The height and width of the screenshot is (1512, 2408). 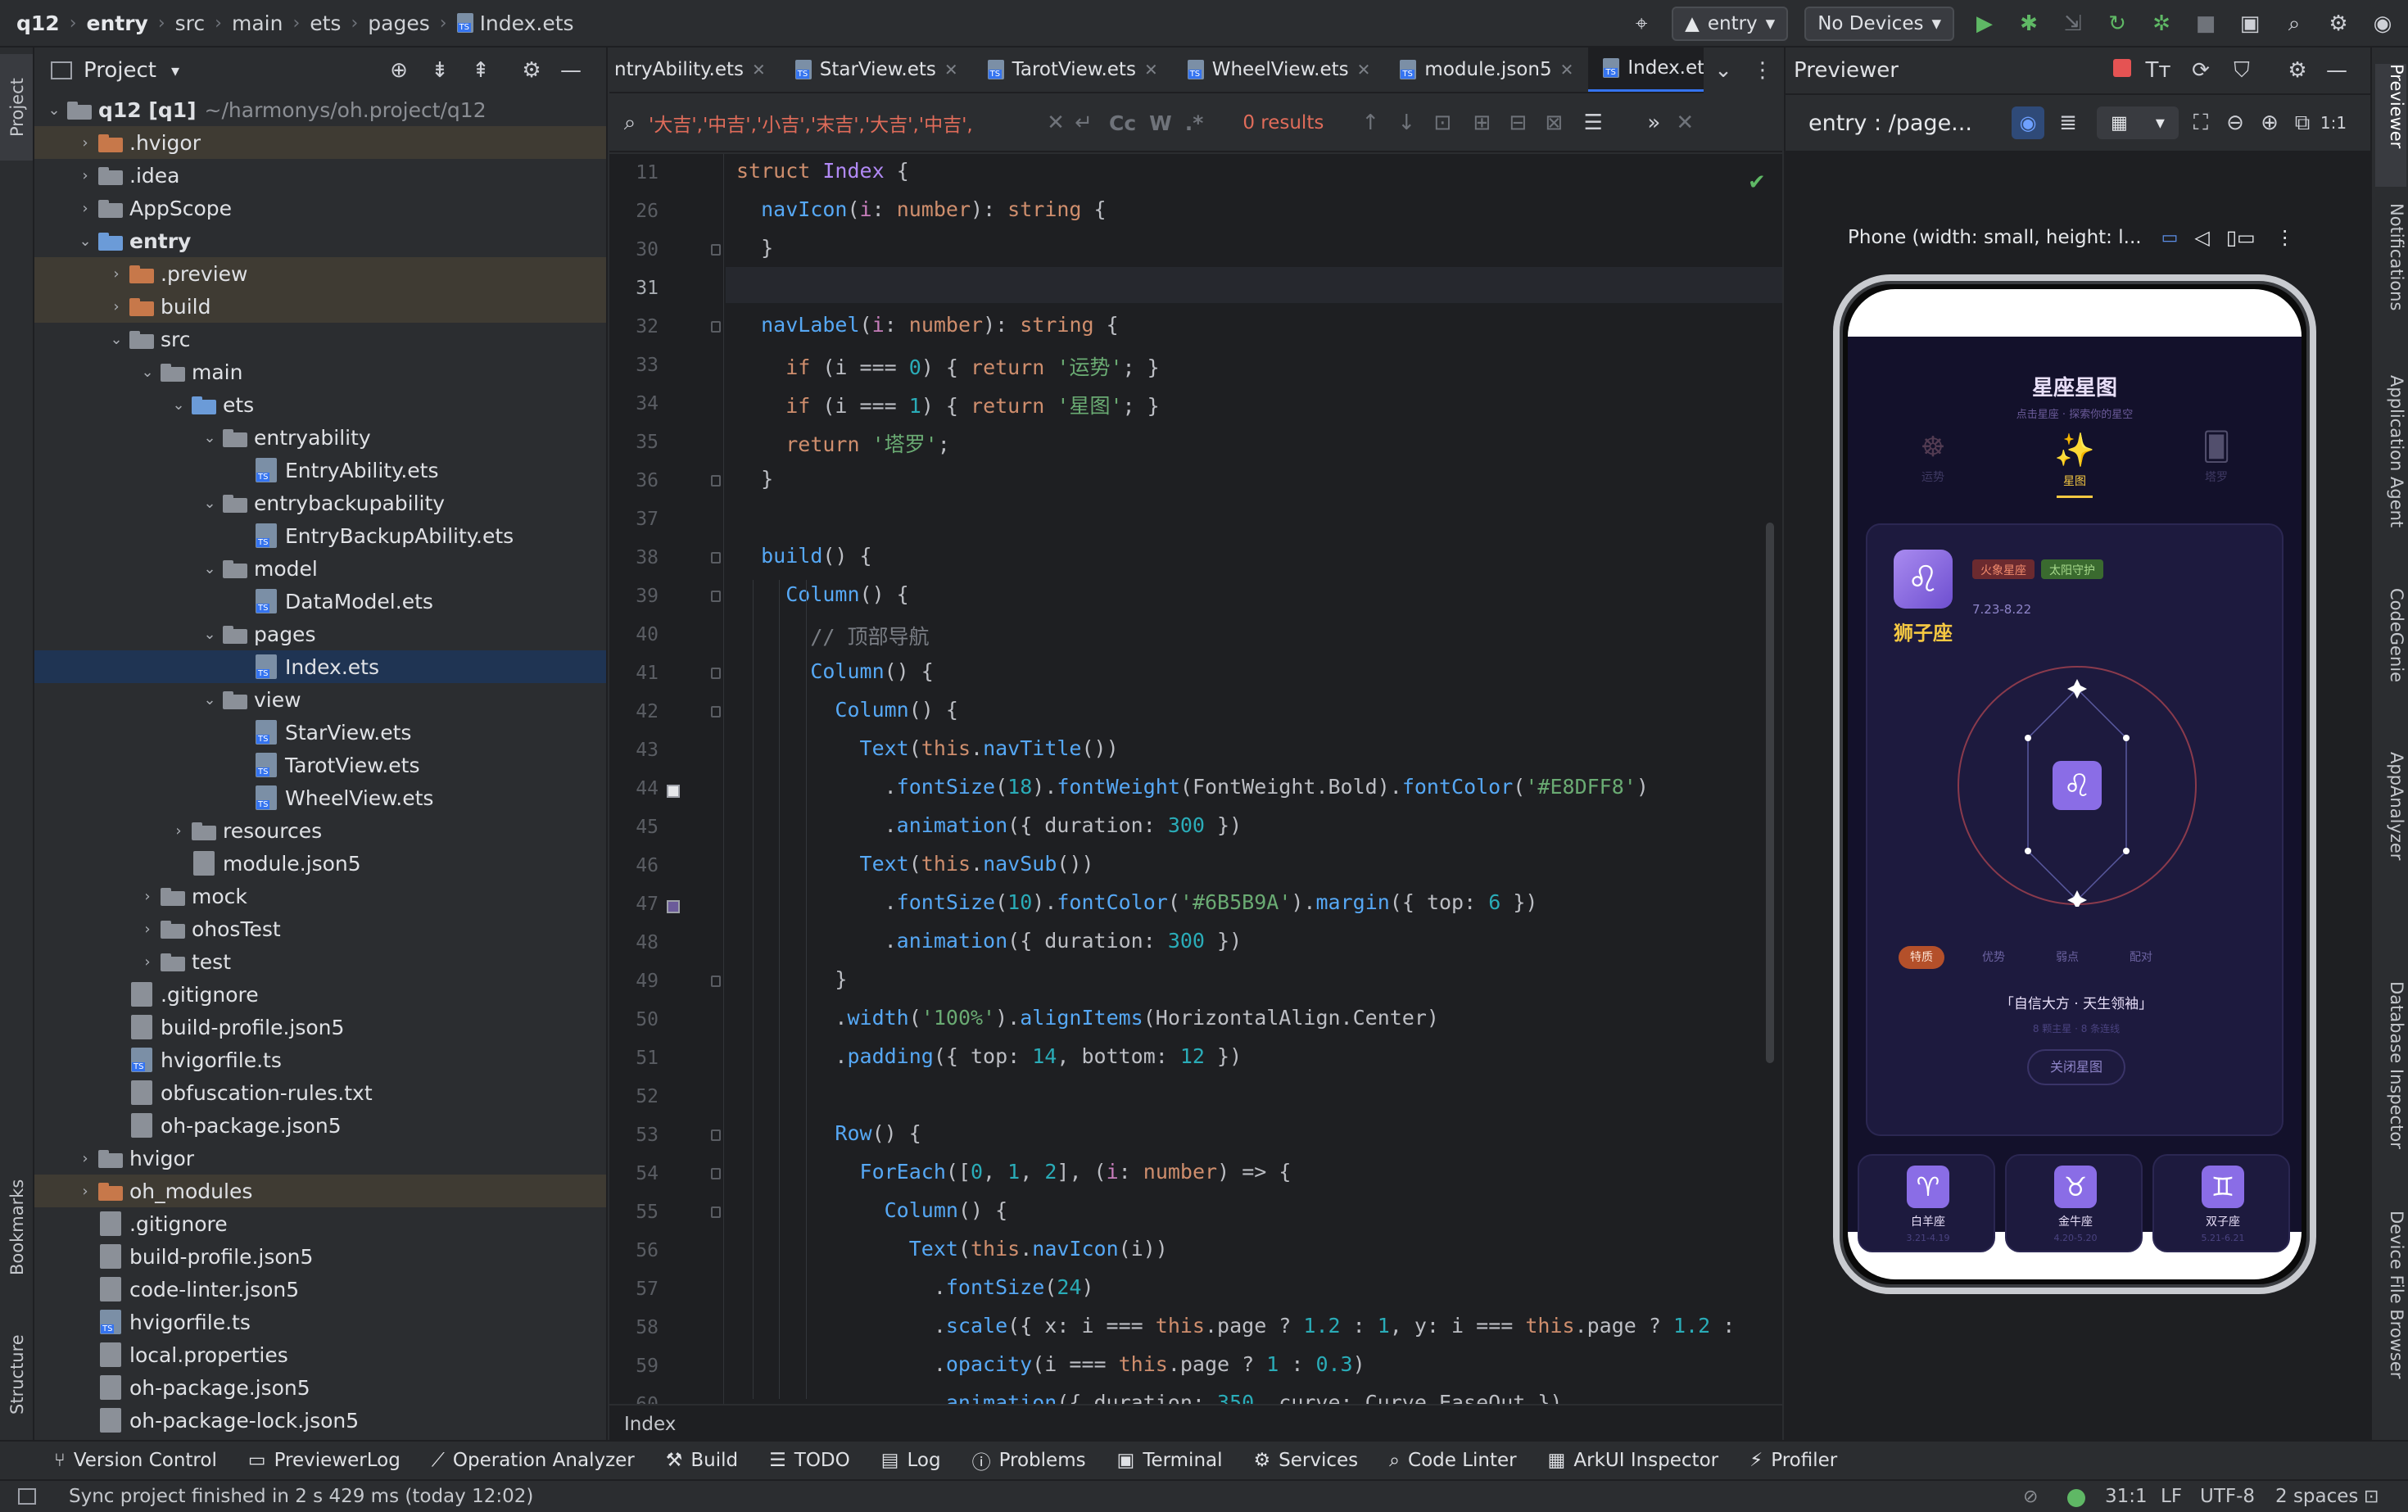 I want to click on tab-match: 配对, so click(x=2141, y=958).